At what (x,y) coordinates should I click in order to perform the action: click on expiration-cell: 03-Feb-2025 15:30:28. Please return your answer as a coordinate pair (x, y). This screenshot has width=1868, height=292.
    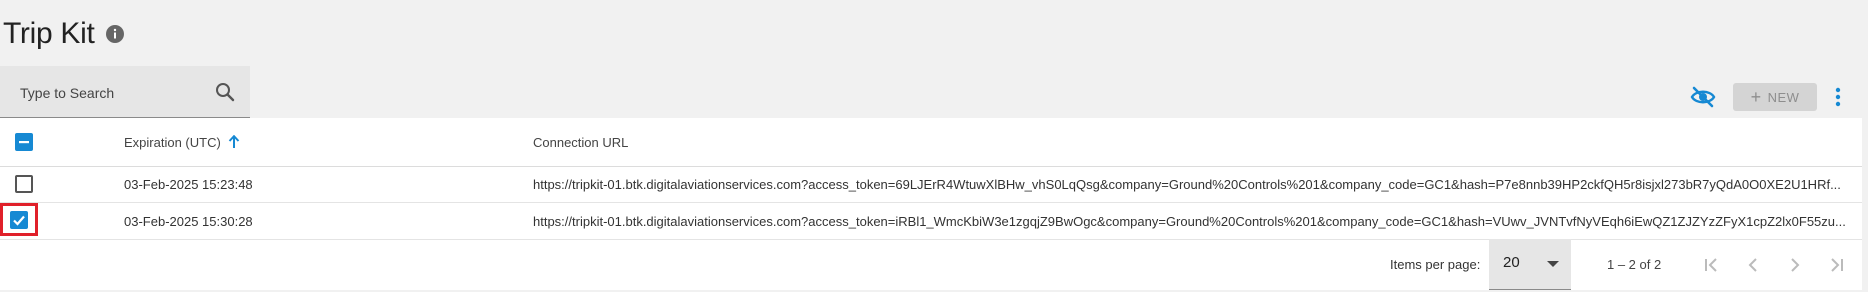
    Looking at the image, I should click on (188, 221).